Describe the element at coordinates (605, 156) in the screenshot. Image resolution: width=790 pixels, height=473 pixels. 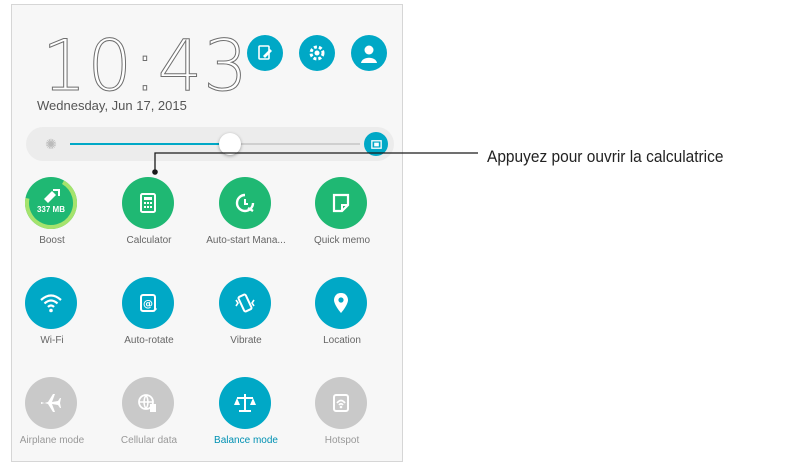
I see `callout-text: Appuyez pour ouvrir la calculatrice` at that location.